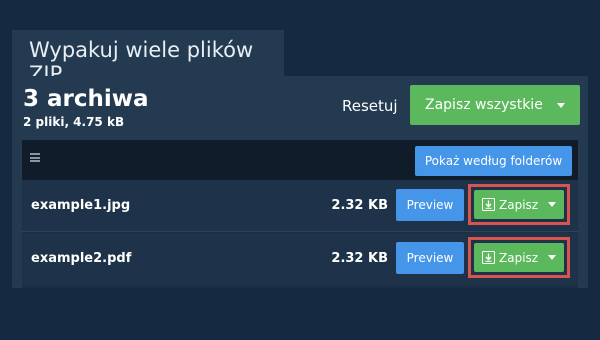  I want to click on archive-details: 2 pliki, 4.75 kB, so click(74, 122).